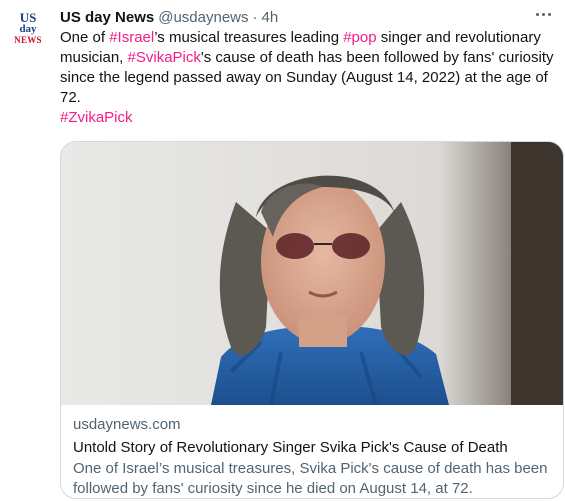 The width and height of the screenshot is (565, 501). Describe the element at coordinates (127, 424) in the screenshot. I see `card-domain: usdaynews.com` at that location.